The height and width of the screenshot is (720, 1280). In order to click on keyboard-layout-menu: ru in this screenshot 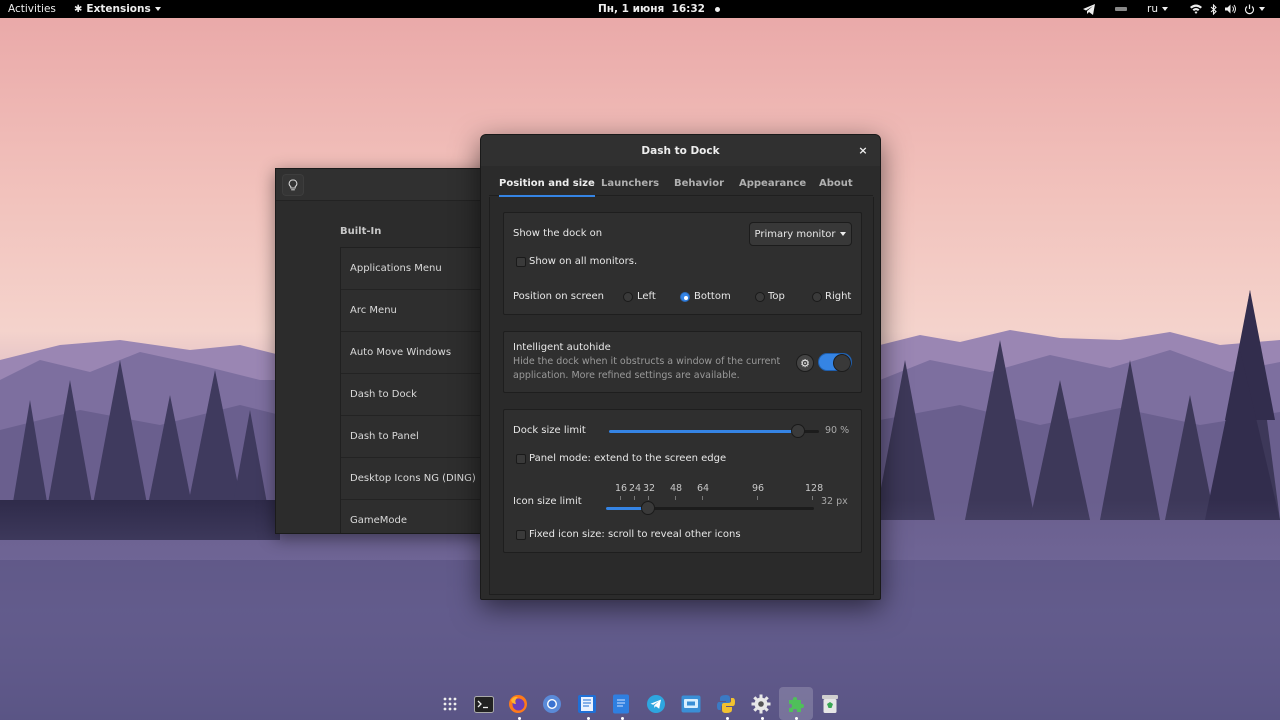, I will do `click(1157, 9)`.